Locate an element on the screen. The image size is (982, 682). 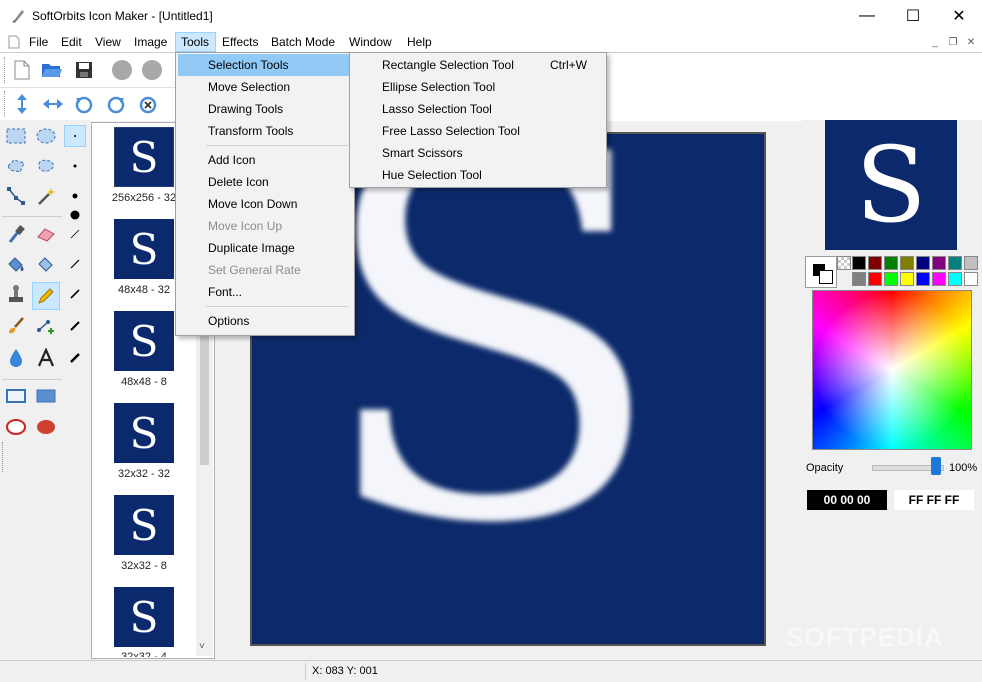
menu-view: View is located at coordinates (108, 42).